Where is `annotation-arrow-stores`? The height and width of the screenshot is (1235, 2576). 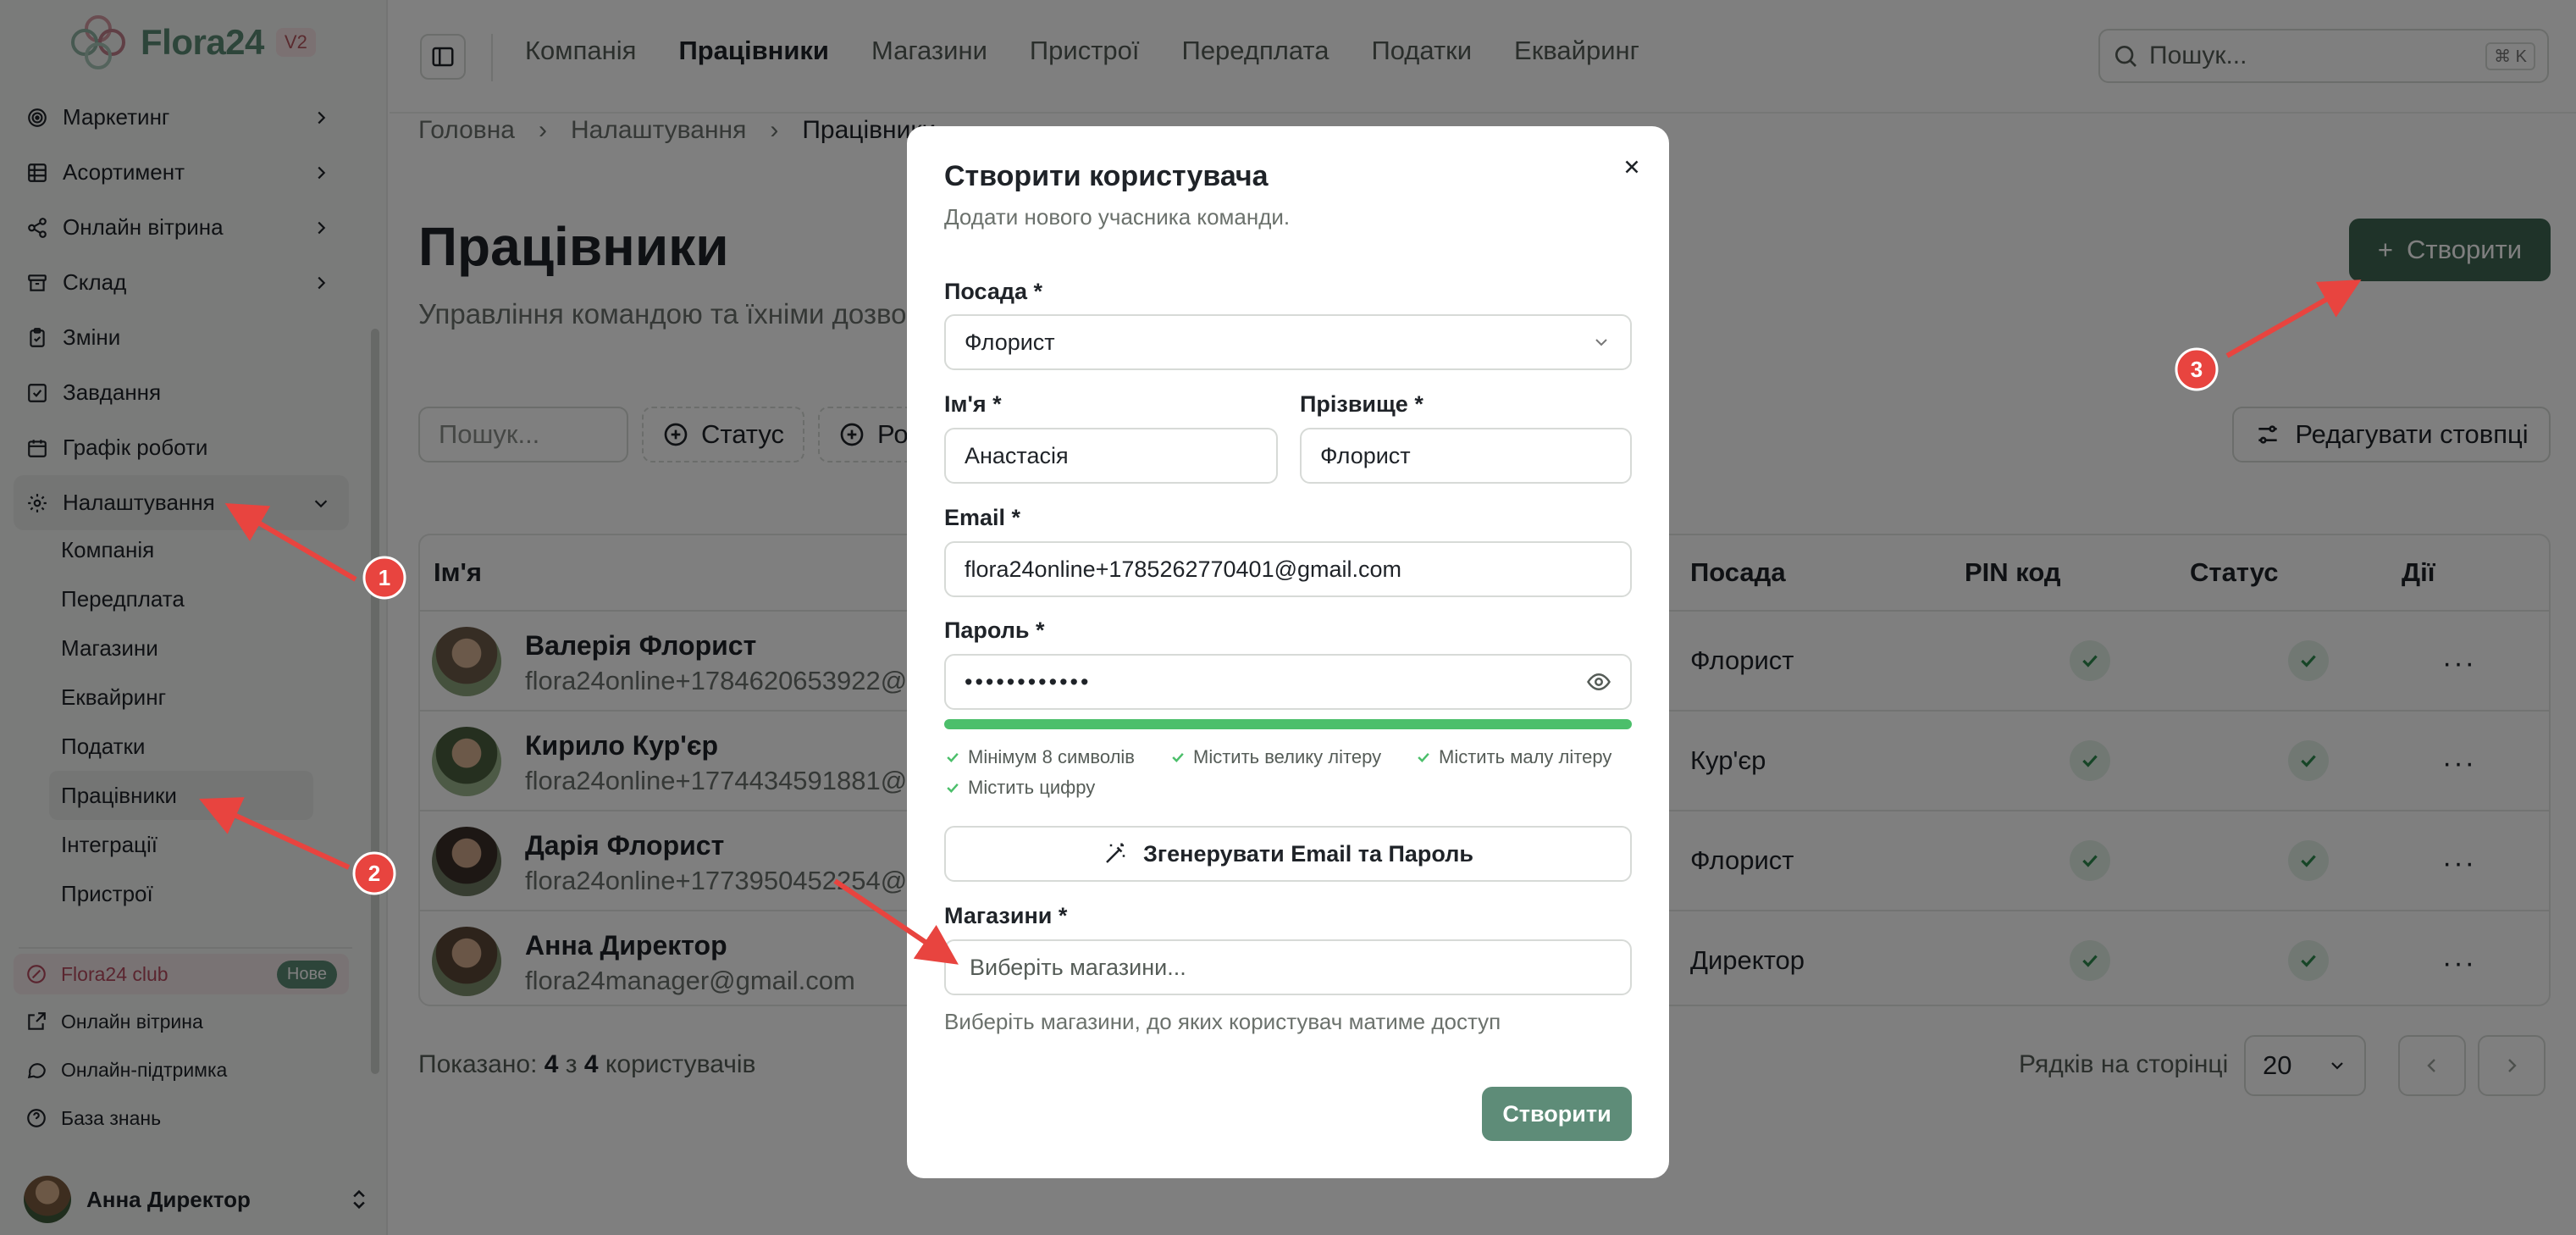
annotation-arrow-stores is located at coordinates (896, 921).